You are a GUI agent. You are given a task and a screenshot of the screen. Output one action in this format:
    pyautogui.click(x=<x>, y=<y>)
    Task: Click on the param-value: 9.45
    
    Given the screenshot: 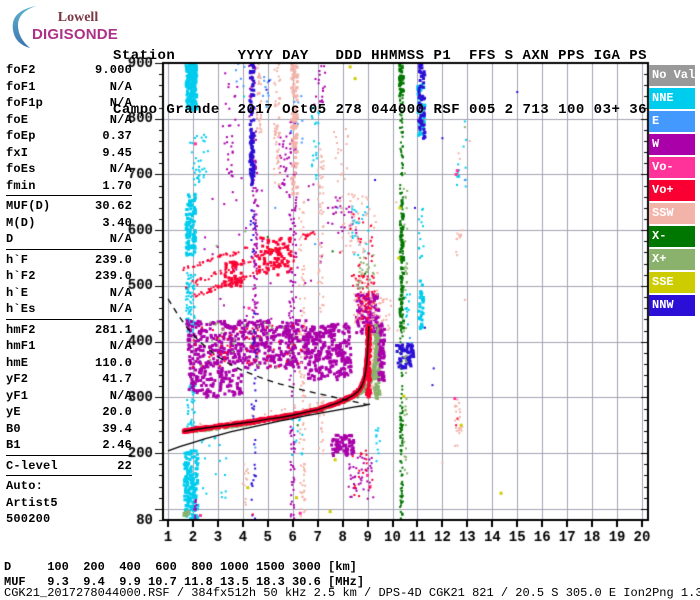 What is the action you would take?
    pyautogui.click(x=117, y=152)
    